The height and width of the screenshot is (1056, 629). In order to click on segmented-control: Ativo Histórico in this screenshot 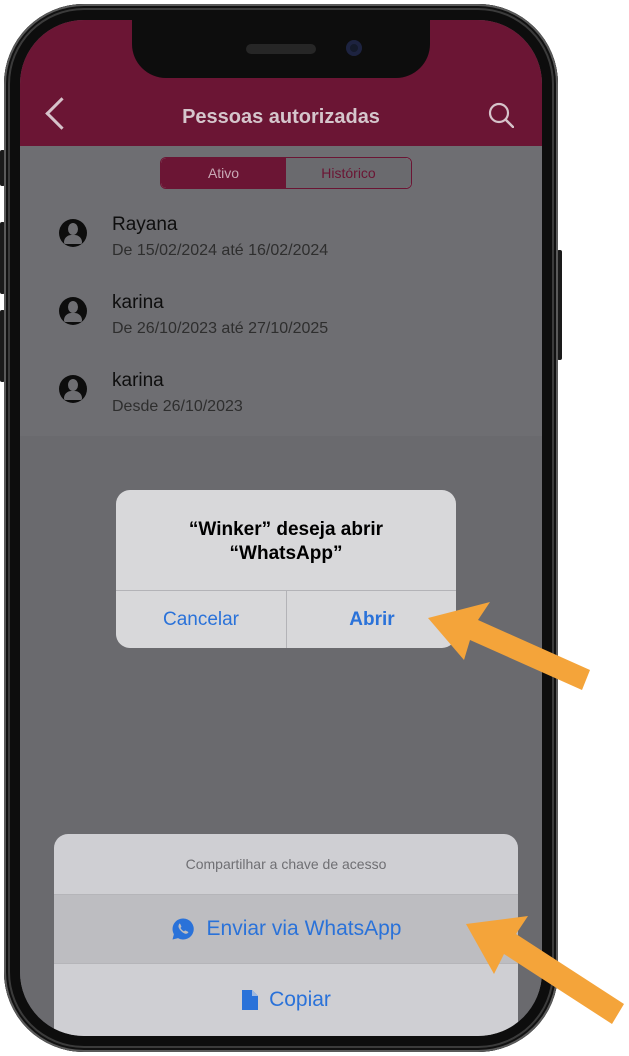, I will do `click(286, 173)`.